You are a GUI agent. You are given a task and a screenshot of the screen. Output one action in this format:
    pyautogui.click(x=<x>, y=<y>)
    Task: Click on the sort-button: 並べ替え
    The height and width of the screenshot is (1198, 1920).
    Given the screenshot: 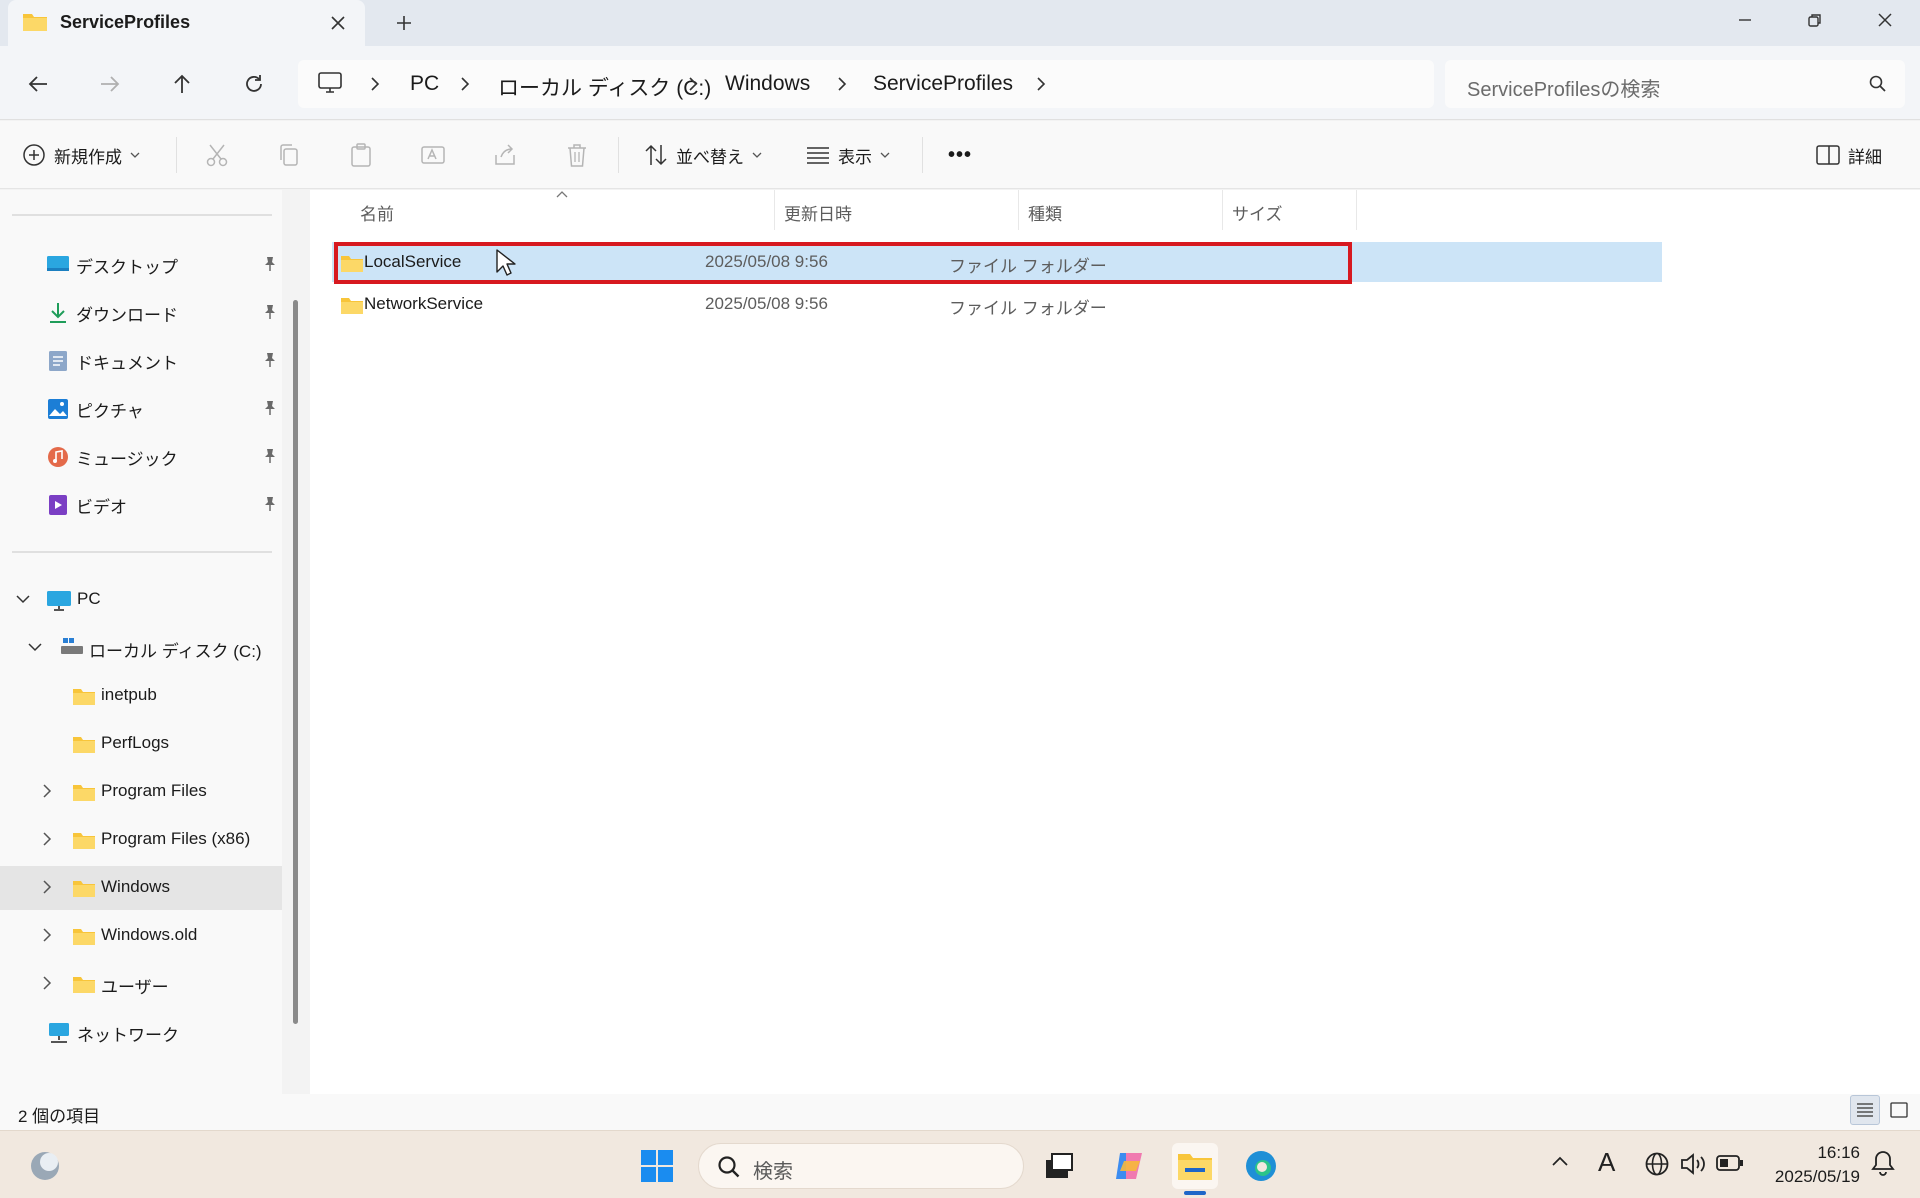 What is the action you would take?
    pyautogui.click(x=703, y=155)
    